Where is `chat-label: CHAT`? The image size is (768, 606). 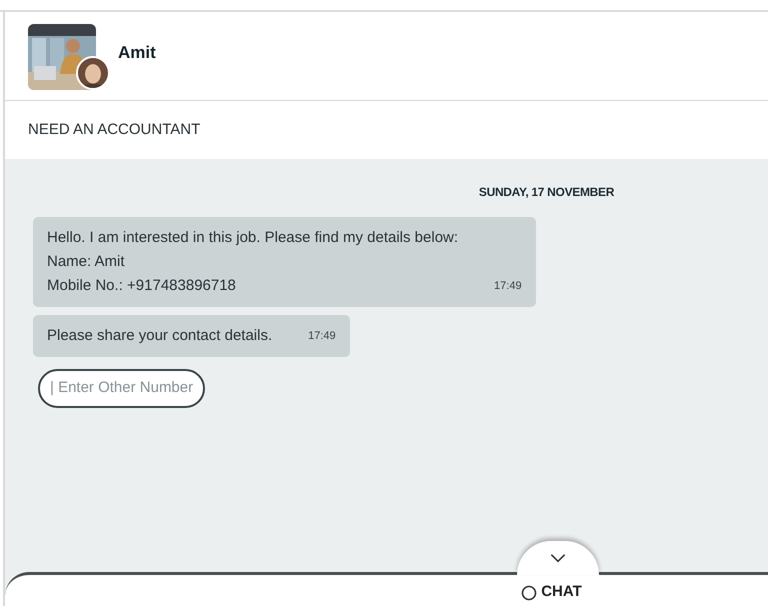 chat-label: CHAT is located at coordinates (561, 592).